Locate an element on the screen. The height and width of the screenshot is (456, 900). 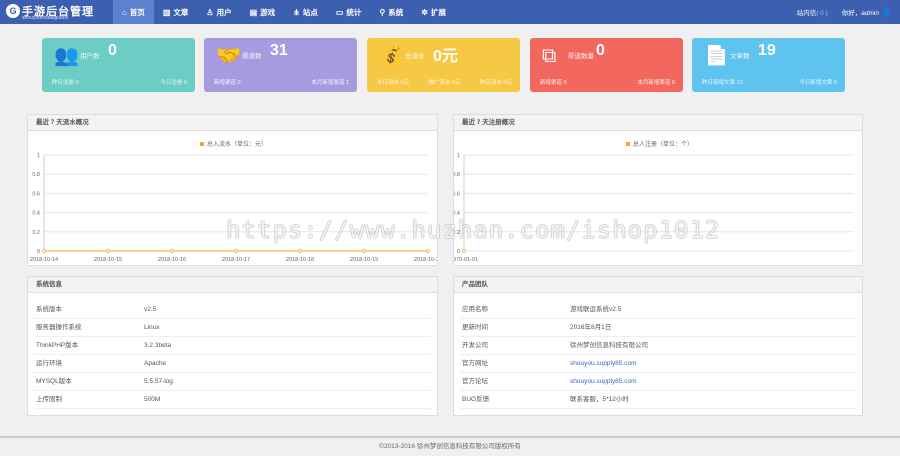
info-key: 官方网址 is located at coordinates (475, 363).